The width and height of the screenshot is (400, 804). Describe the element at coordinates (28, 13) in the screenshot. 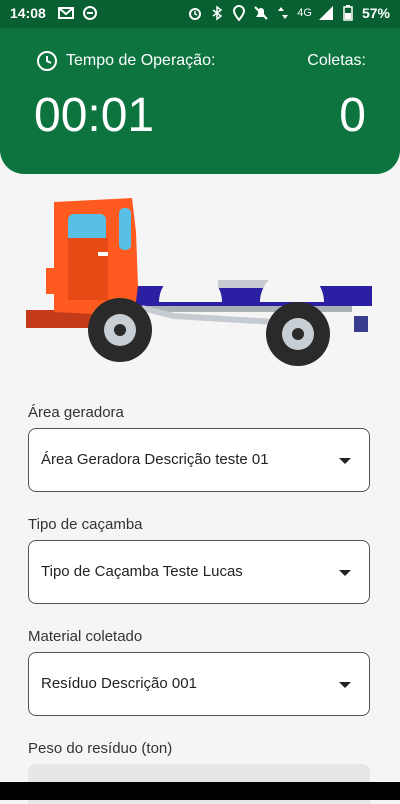

I see `status-time: 14:08` at that location.